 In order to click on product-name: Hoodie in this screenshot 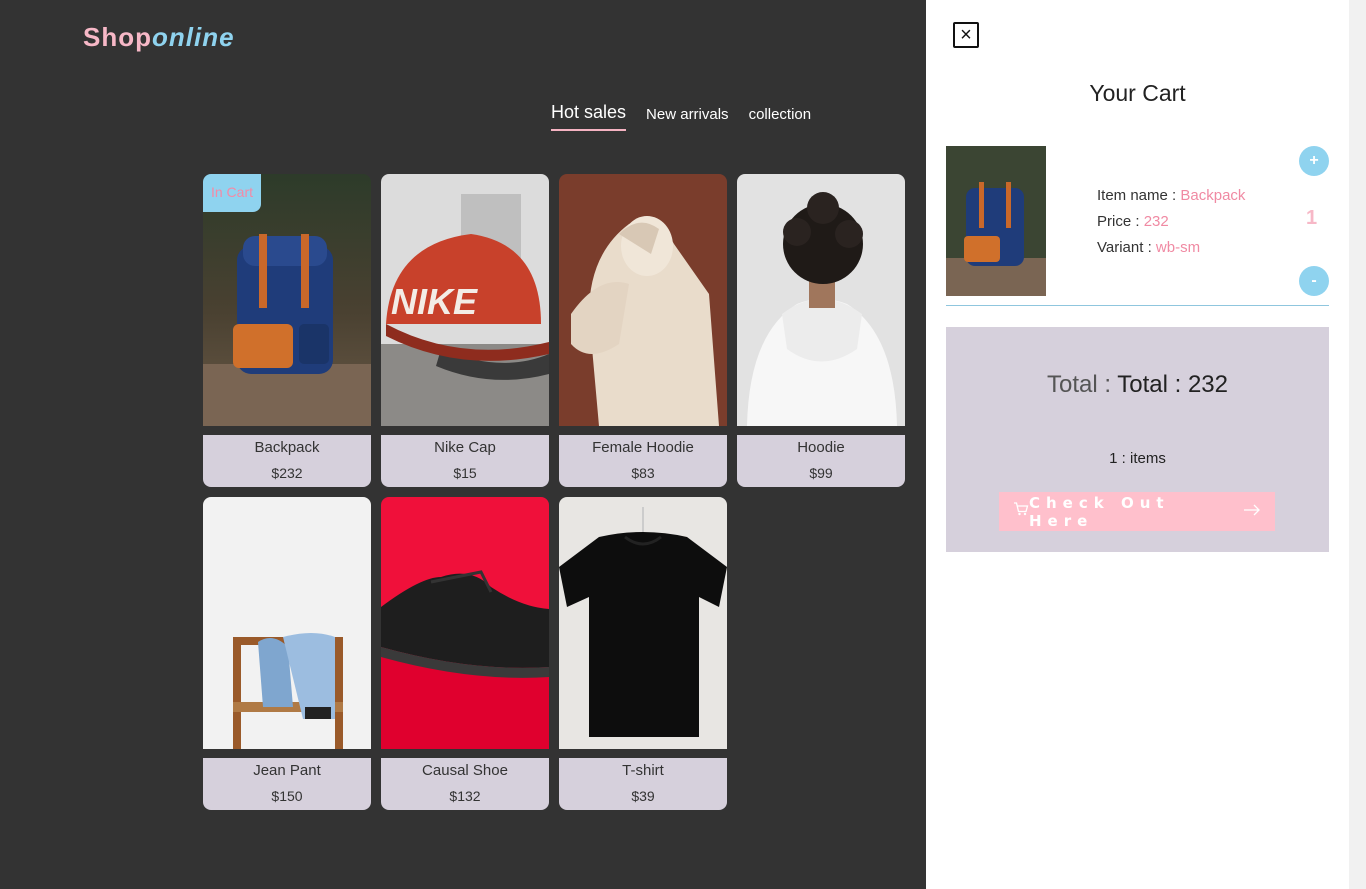, I will do `click(821, 447)`.